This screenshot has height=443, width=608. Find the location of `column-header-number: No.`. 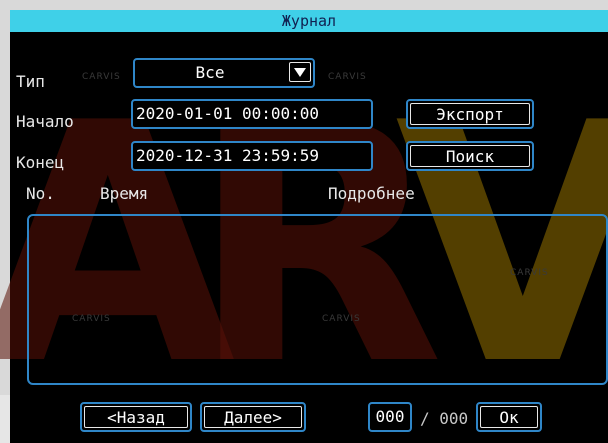

column-header-number: No. is located at coordinates (40, 193).